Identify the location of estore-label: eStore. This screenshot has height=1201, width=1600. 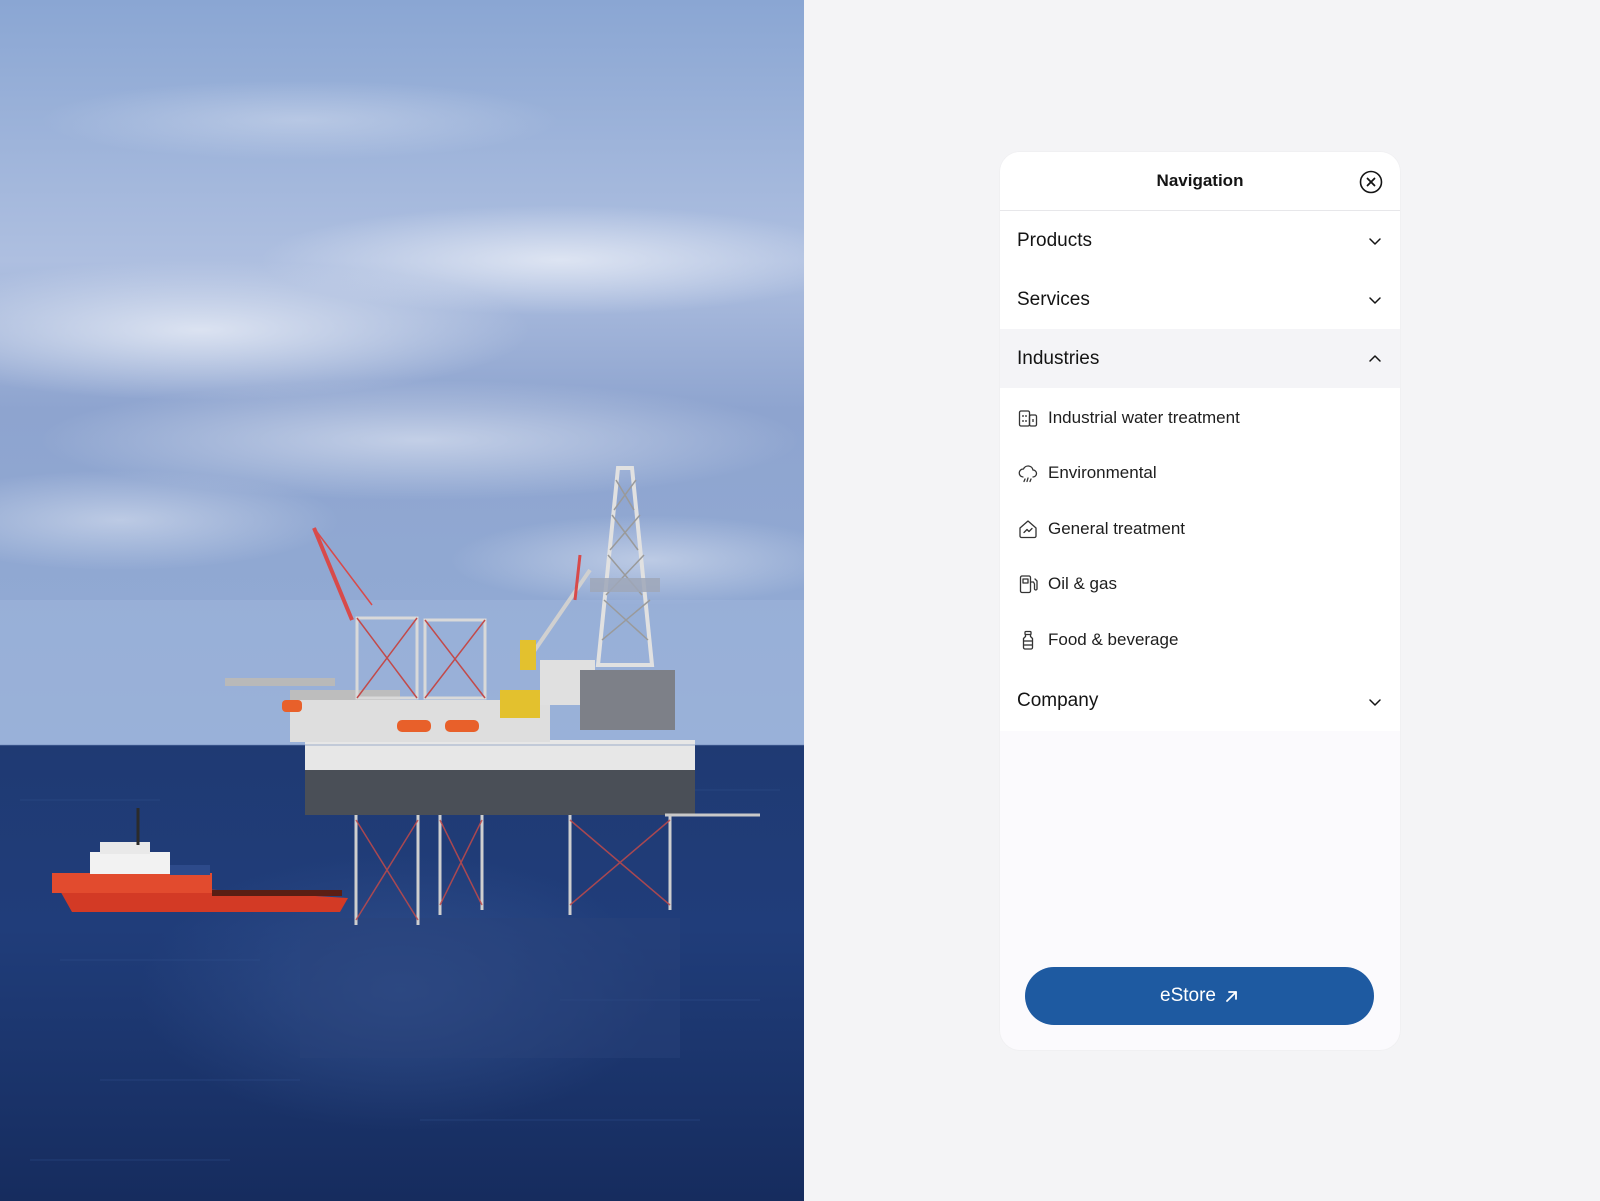
(1188, 995).